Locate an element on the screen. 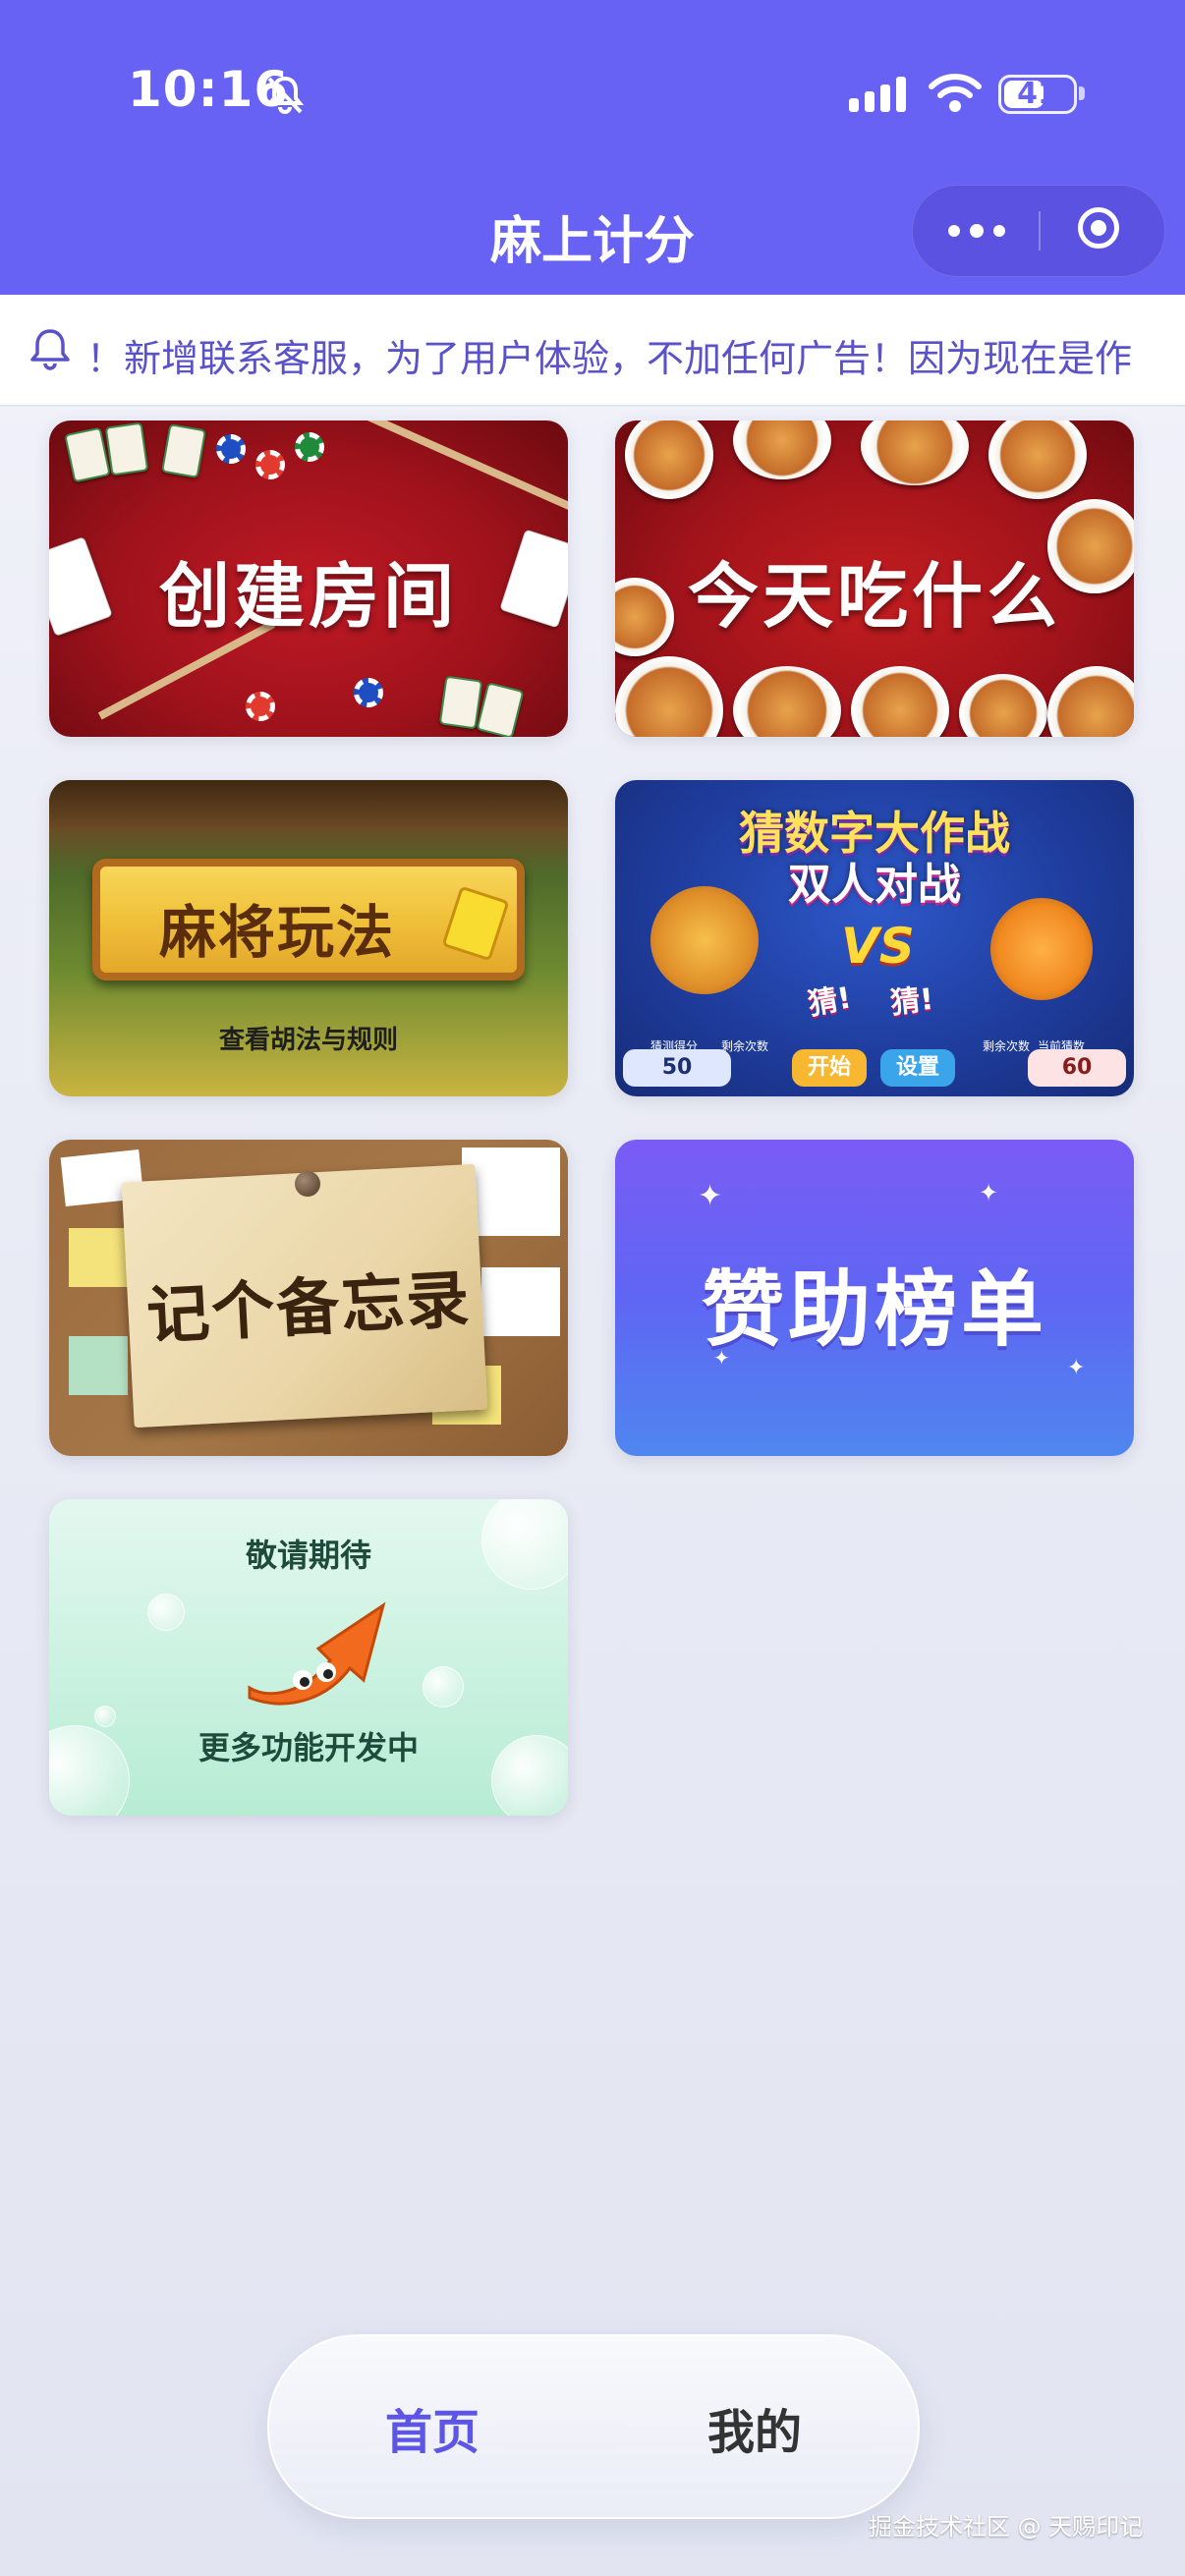  guess-label-1: 猜! is located at coordinates (830, 1001).